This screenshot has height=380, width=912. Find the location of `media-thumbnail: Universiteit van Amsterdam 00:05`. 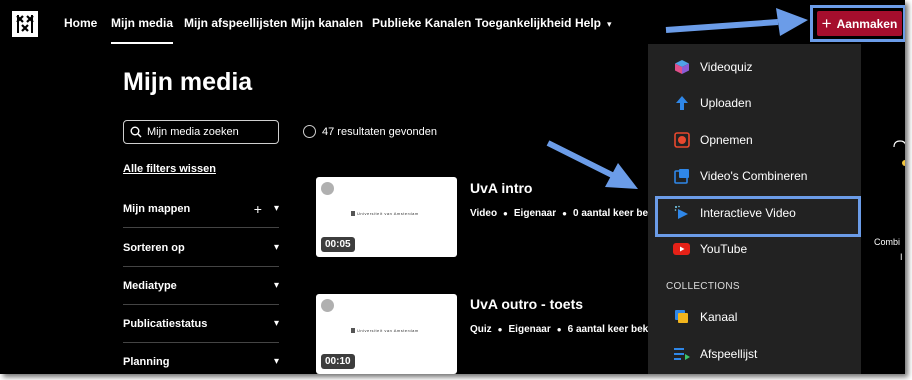

media-thumbnail: Universiteit van Amsterdam 00:05 is located at coordinates (386, 217).